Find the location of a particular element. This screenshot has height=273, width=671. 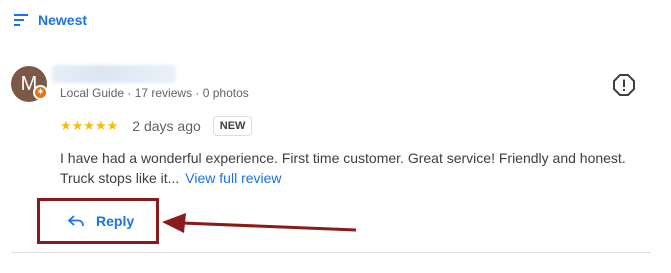

divider is located at coordinates (331, 252).